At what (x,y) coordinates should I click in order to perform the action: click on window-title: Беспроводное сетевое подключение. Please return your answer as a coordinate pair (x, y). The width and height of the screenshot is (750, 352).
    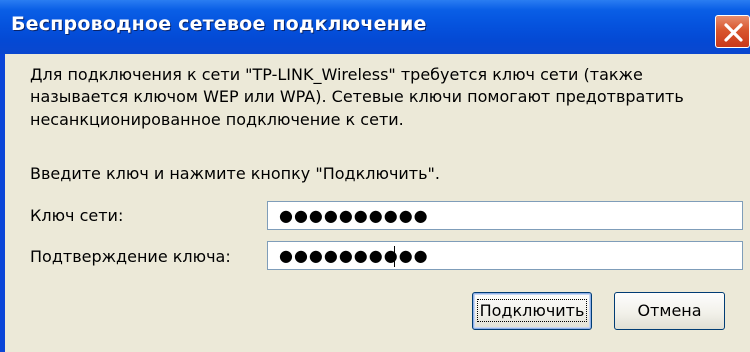
    Looking at the image, I should click on (219, 24).